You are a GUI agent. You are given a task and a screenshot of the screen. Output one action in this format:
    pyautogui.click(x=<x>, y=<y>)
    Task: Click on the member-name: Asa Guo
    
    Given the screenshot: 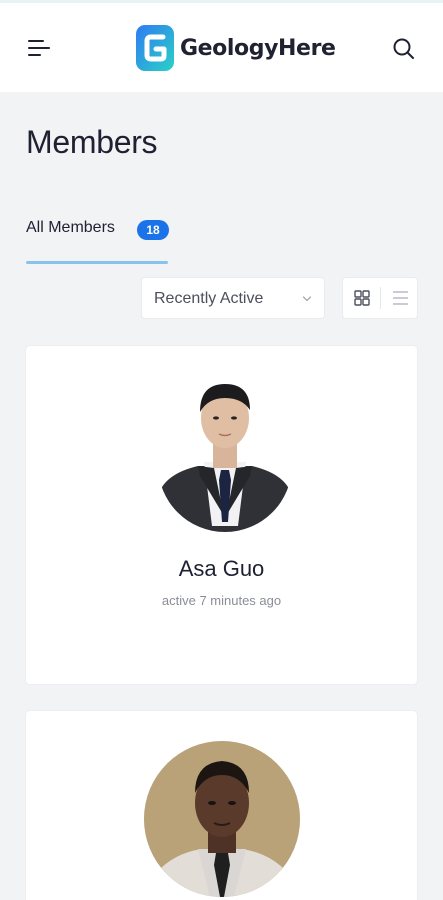 What is the action you would take?
    pyautogui.click(x=221, y=569)
    